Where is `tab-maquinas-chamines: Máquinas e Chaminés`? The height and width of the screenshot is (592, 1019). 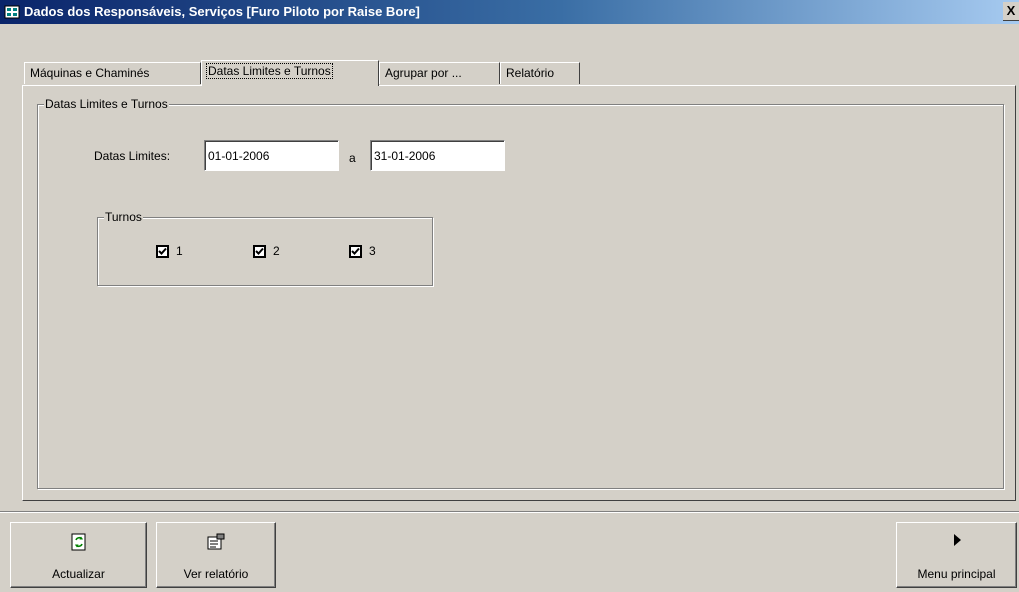 tab-maquinas-chamines: Máquinas e Chaminés is located at coordinates (112, 73).